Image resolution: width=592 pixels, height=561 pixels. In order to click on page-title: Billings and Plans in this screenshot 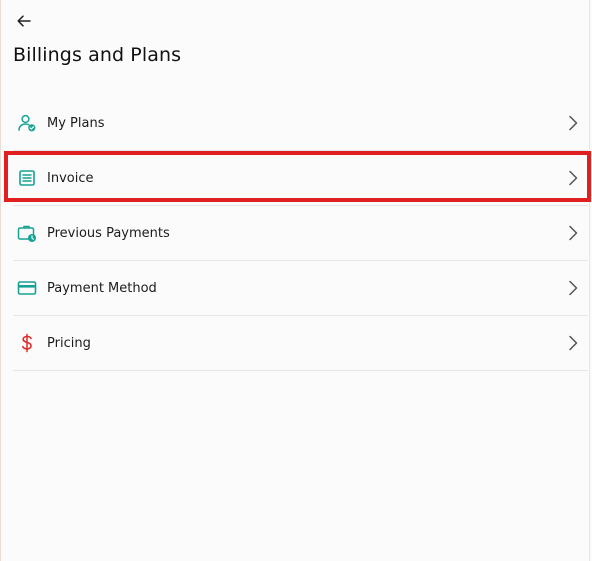, I will do `click(97, 55)`.